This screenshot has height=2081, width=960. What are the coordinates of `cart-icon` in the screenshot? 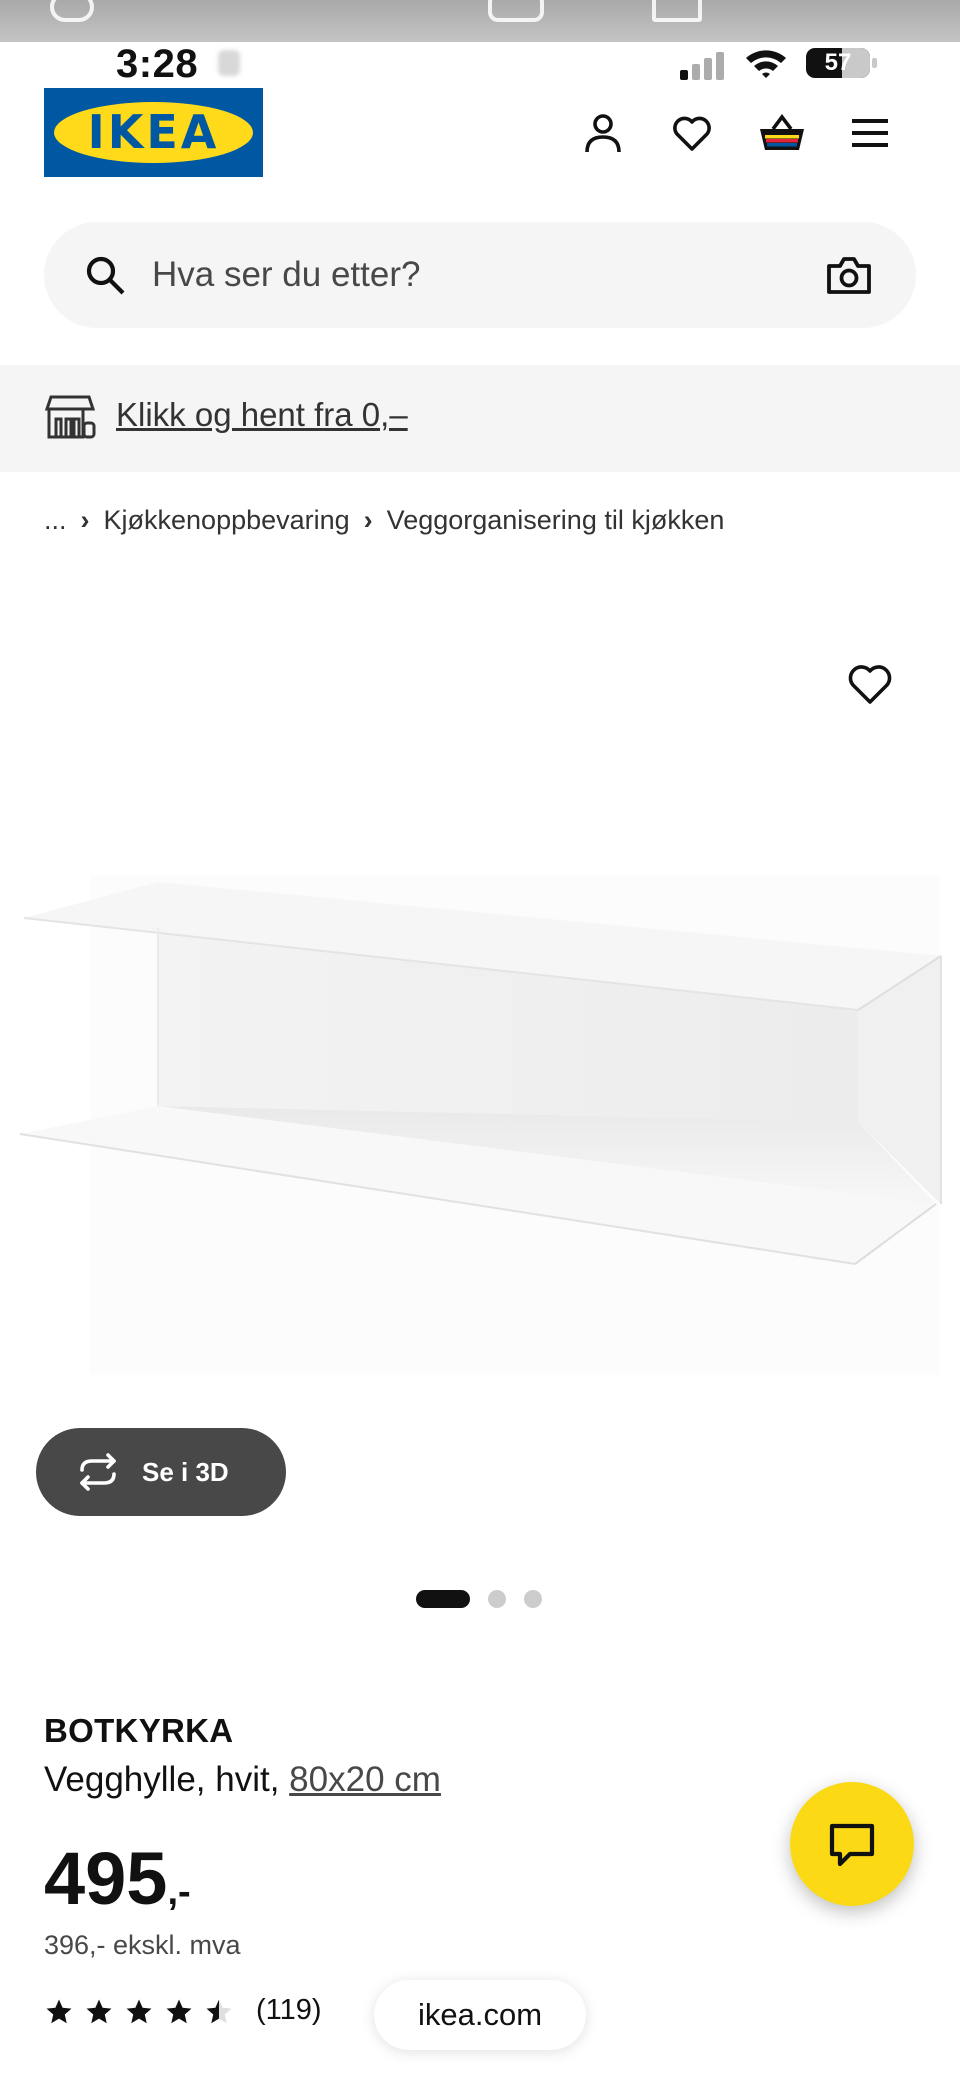 It's located at (782, 133).